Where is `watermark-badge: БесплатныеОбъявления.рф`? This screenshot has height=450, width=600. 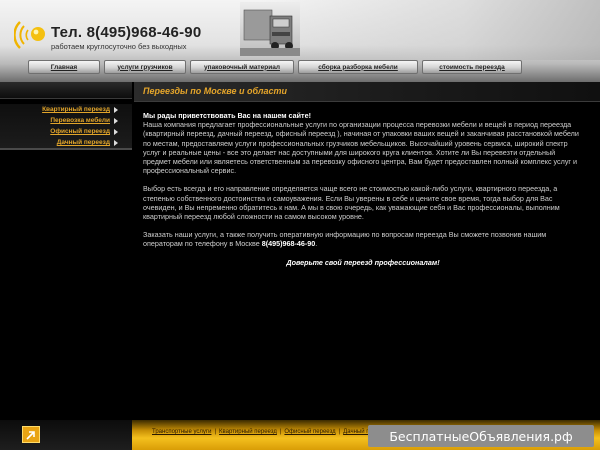
watermark-badge: БесплатныеОбъявления.рф is located at coordinates (481, 436).